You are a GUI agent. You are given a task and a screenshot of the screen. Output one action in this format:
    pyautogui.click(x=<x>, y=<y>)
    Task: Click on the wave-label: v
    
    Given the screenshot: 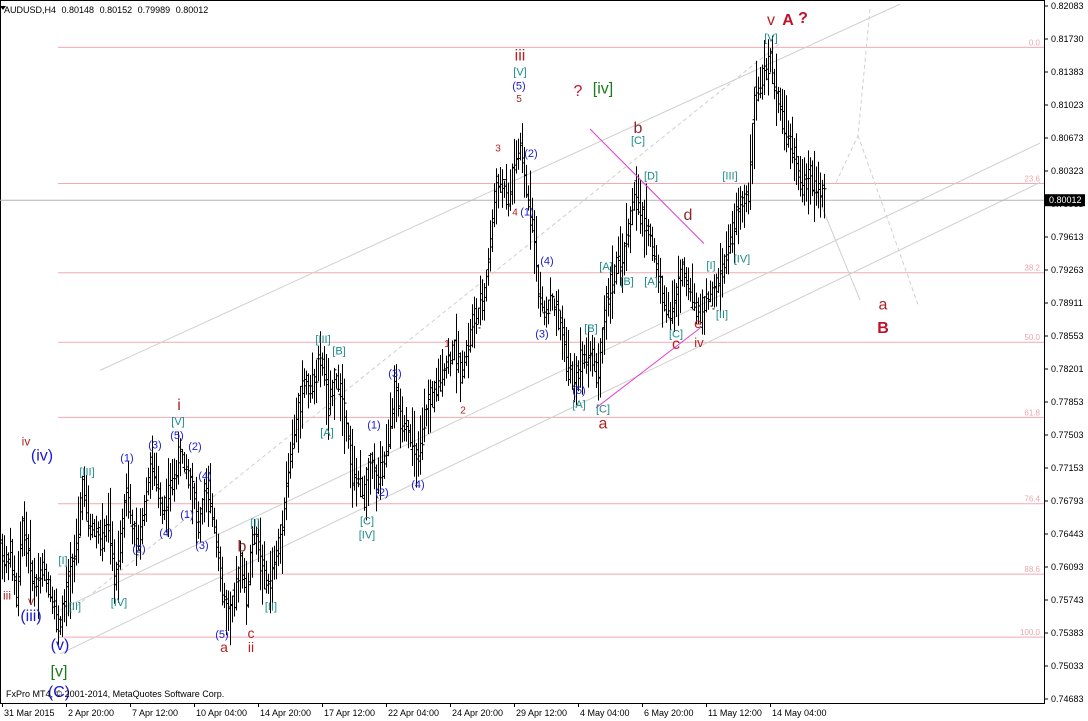 What is the action you would take?
    pyautogui.click(x=31, y=601)
    